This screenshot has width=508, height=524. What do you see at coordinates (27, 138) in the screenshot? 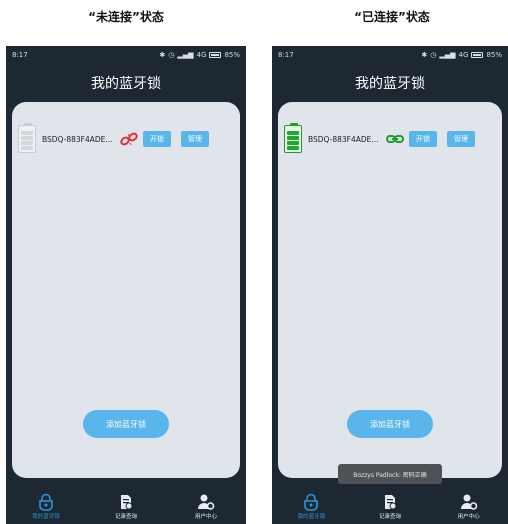
I see `battery-empty-icon` at bounding box center [27, 138].